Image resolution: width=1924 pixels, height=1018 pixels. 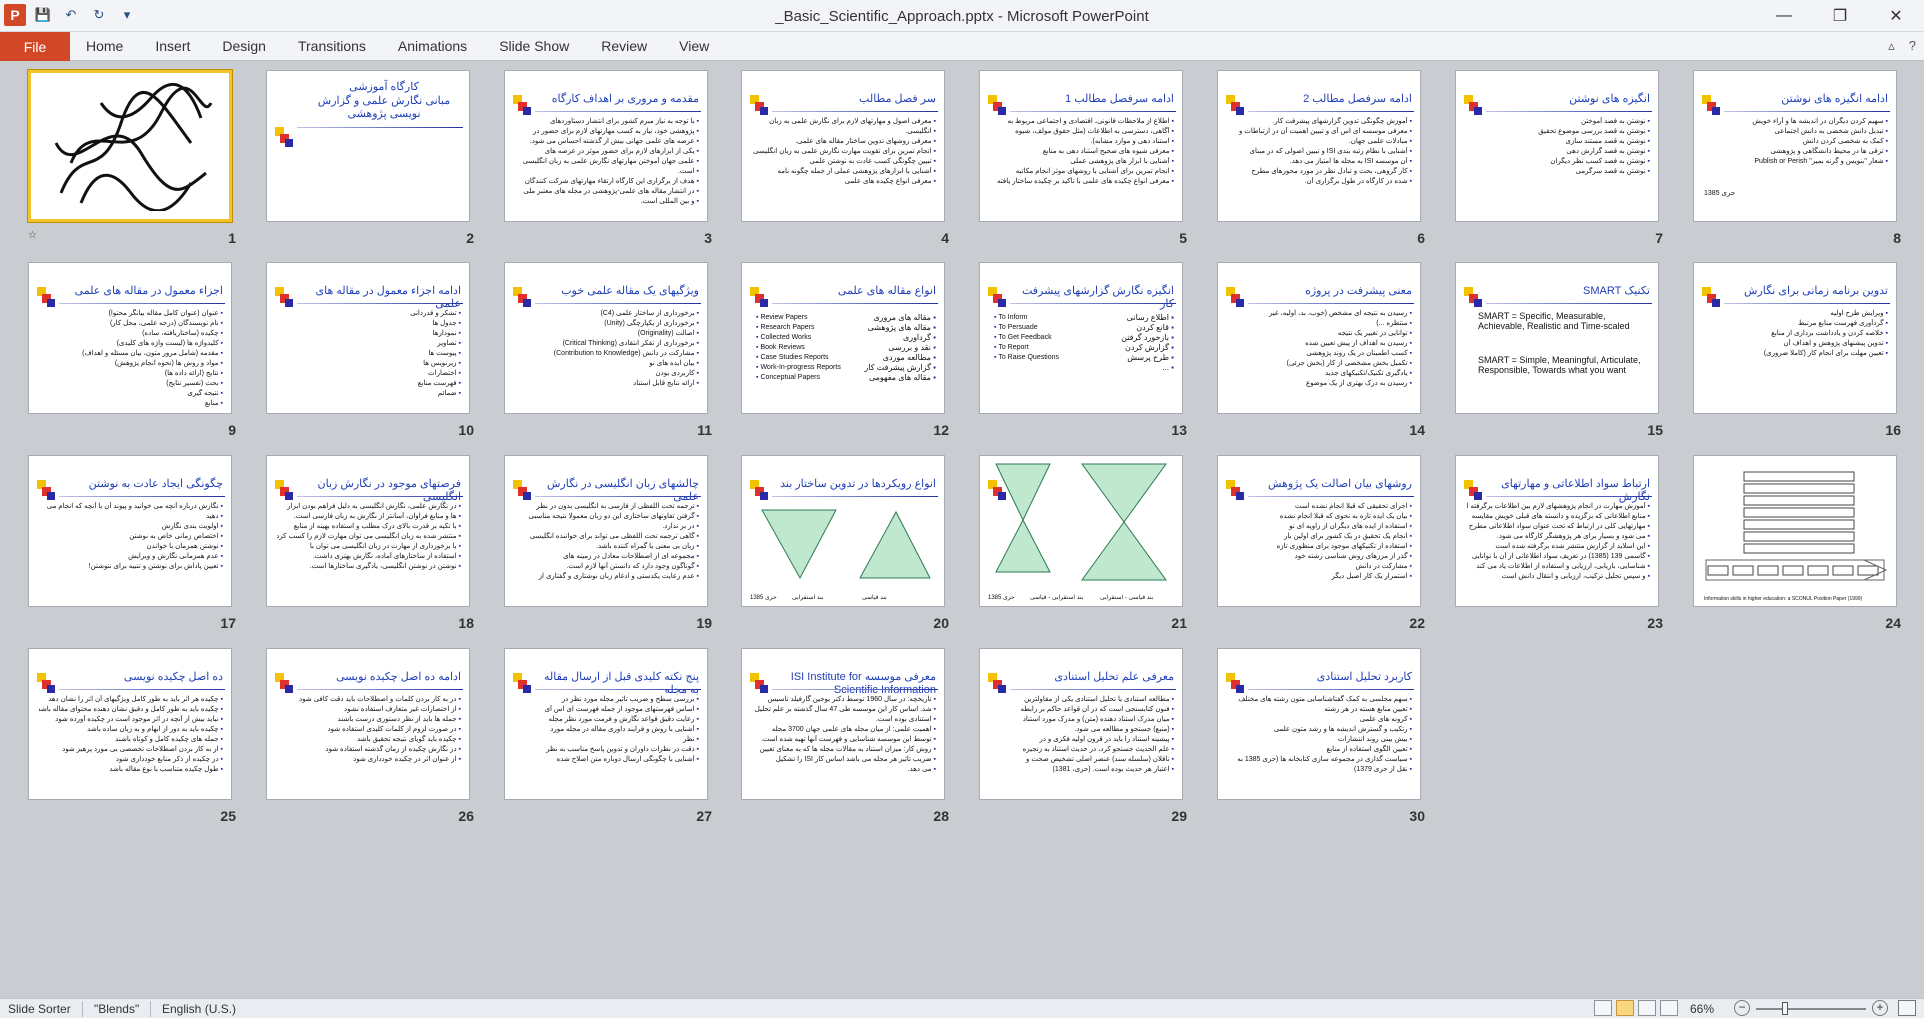 I want to click on tab-transitions: Transitions, so click(x=332, y=46).